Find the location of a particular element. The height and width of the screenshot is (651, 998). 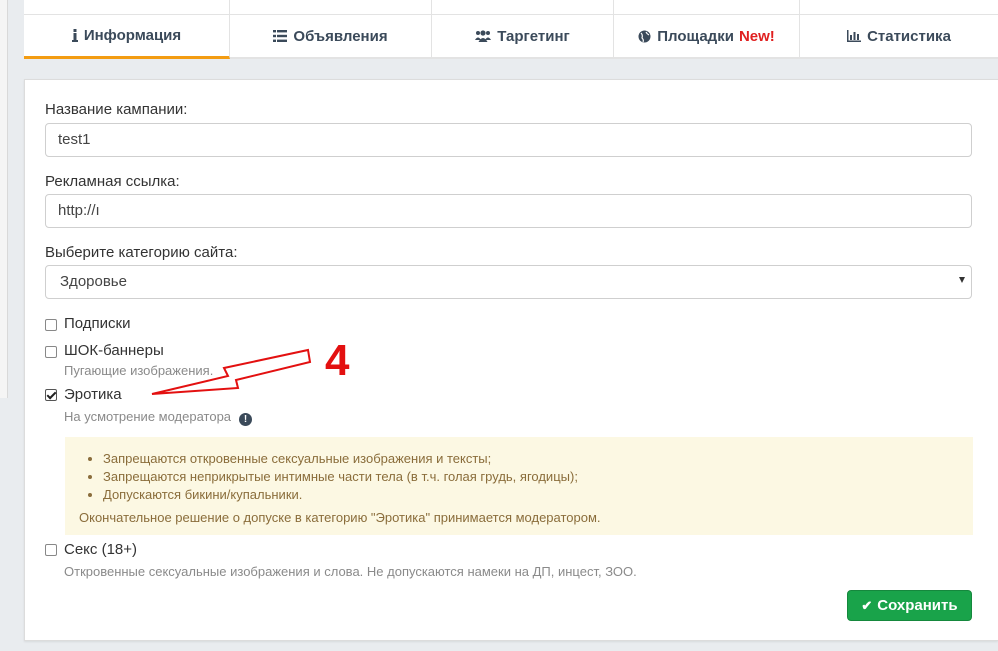

chevron-down-icon is located at coordinates (962, 280).